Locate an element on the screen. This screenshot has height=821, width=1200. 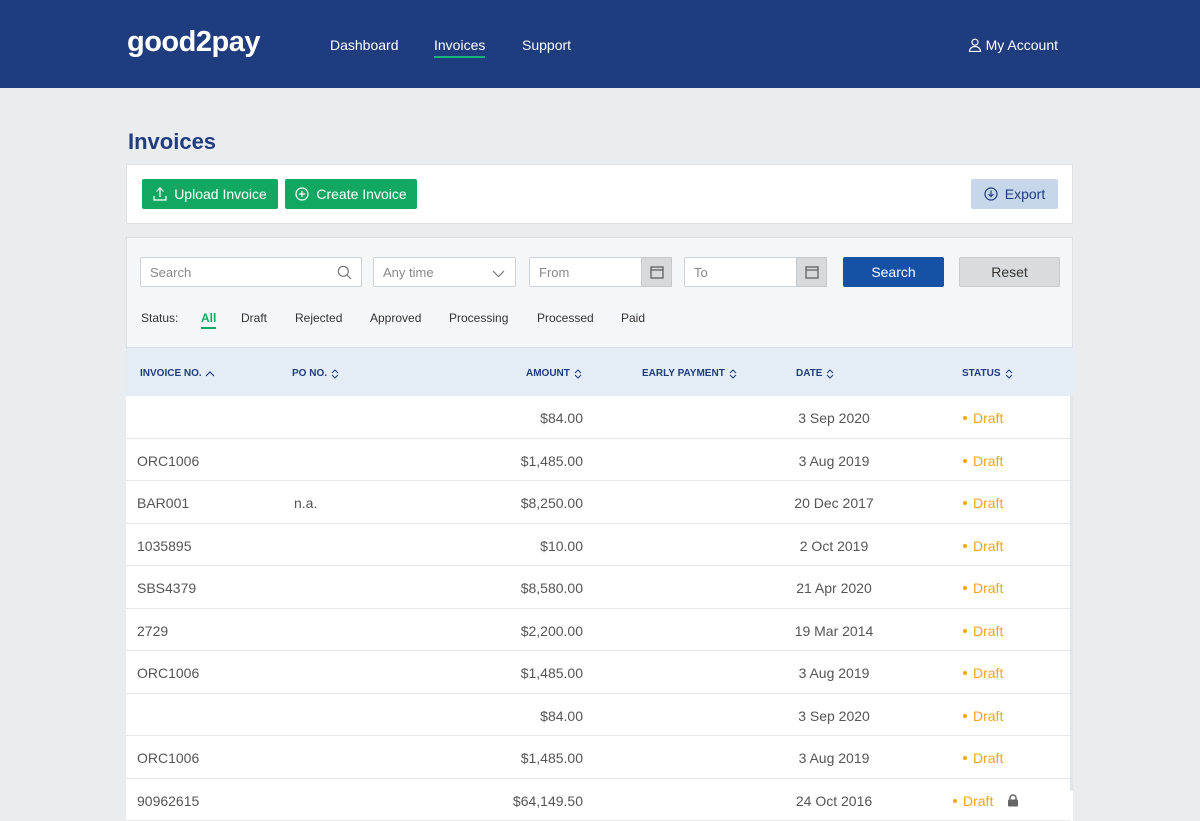
to-date-input: To is located at coordinates (755, 272).